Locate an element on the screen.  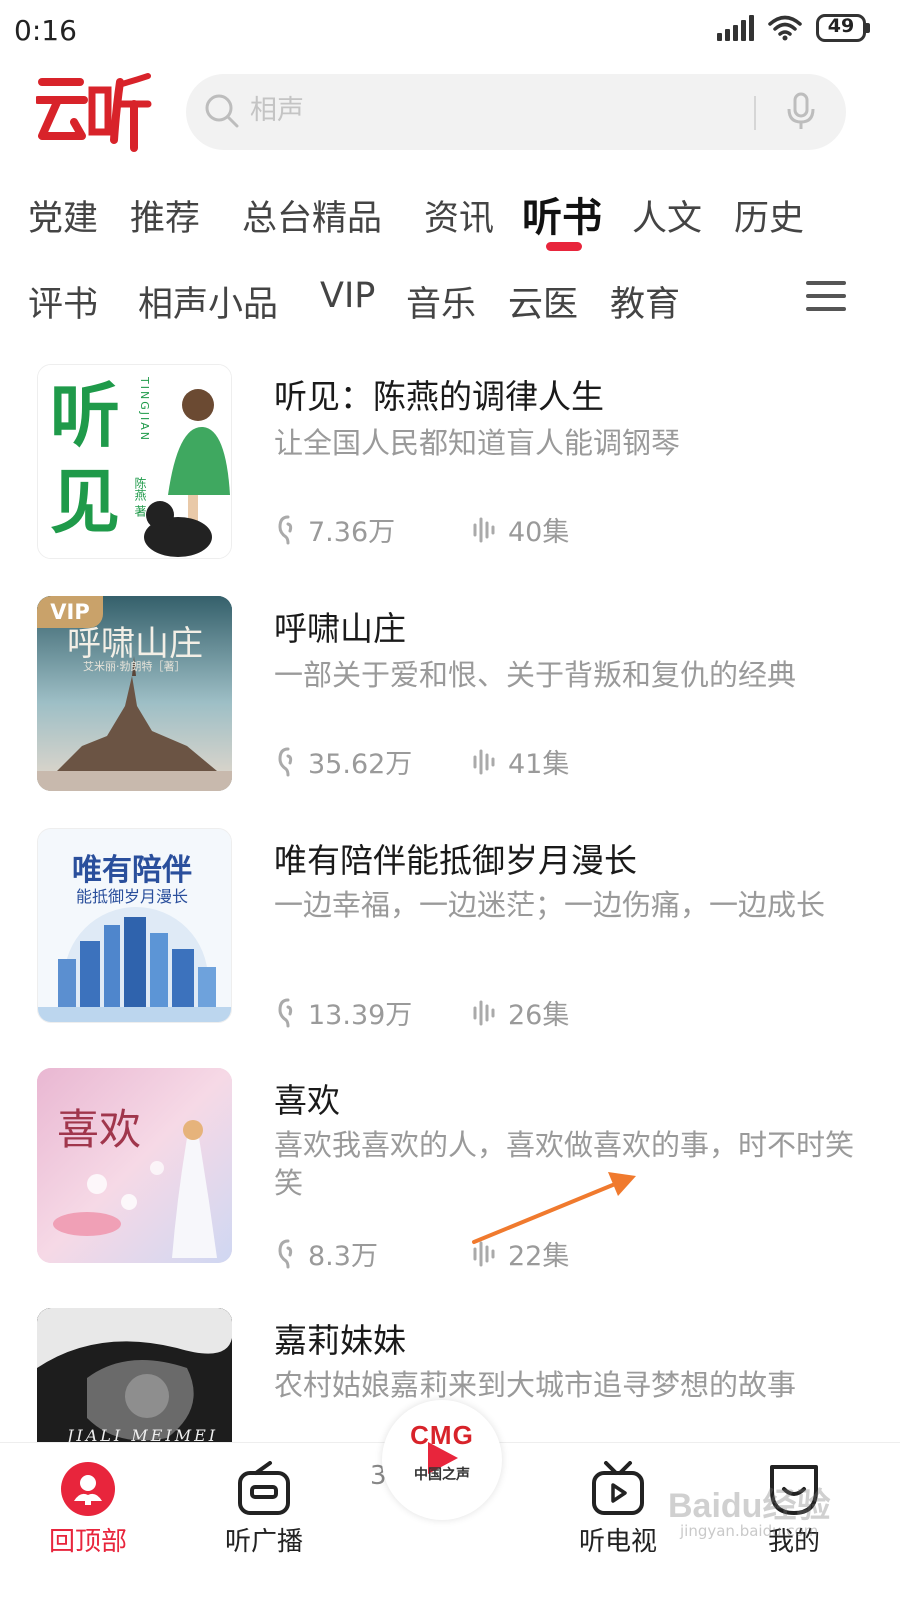
nav-label: 回顶部 is located at coordinates (87, 1542).